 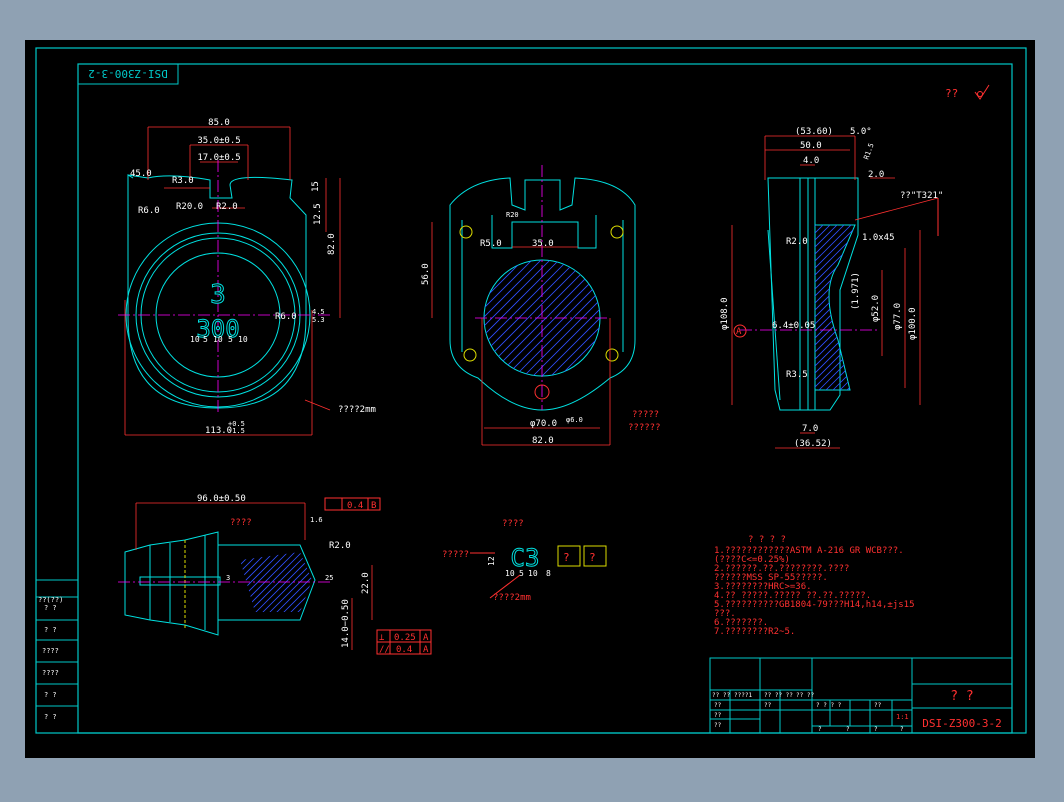 I want to click on v1-dim-slot-outer: 35.0±0.5, so click(x=218, y=141).